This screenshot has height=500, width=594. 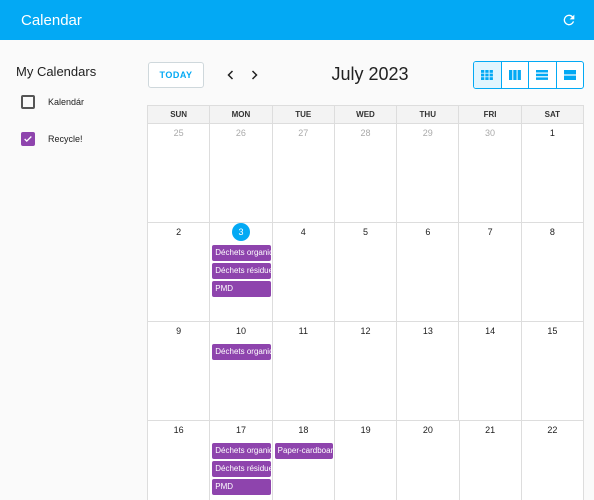 I want to click on day-number: 17, so click(x=240, y=430).